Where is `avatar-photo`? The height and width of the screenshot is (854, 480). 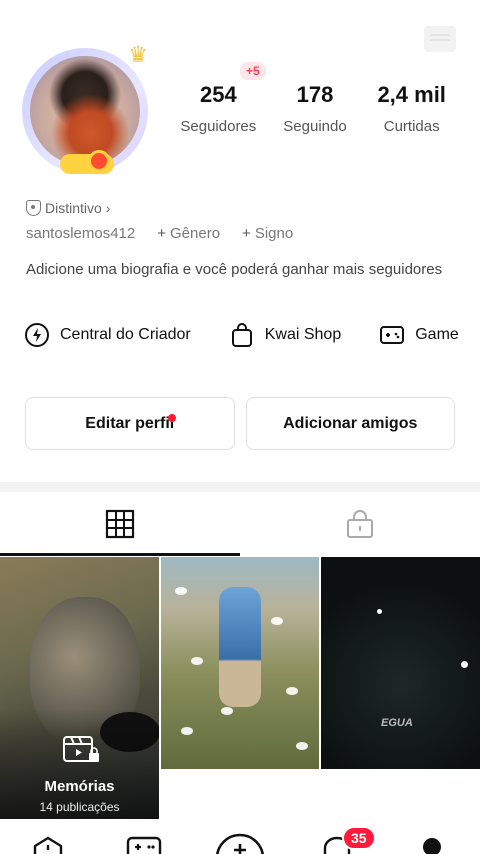
avatar-photo is located at coordinates (85, 111).